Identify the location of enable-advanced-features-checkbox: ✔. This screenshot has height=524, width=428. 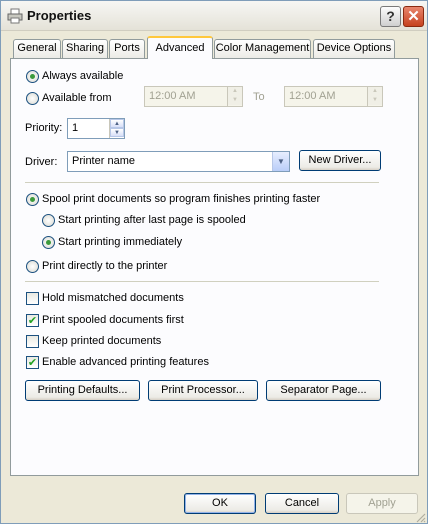
(32, 362).